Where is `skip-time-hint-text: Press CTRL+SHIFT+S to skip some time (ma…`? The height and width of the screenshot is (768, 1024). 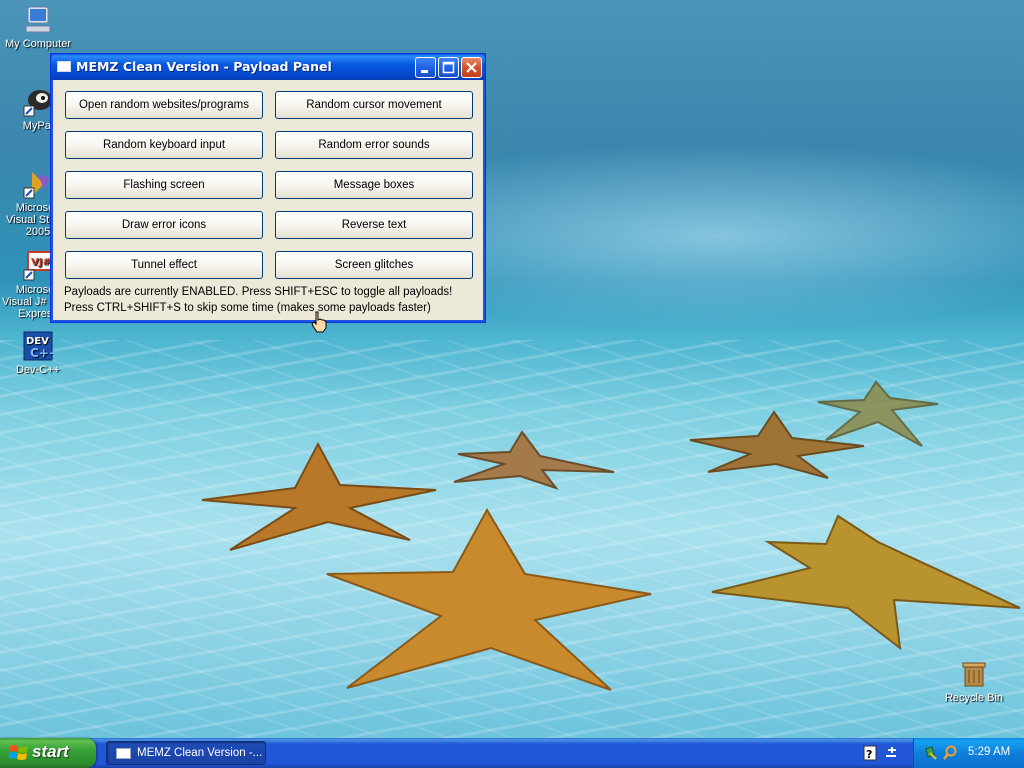
skip-time-hint-text: Press CTRL+SHIFT+S to skip some time (ma… is located at coordinates (247, 308).